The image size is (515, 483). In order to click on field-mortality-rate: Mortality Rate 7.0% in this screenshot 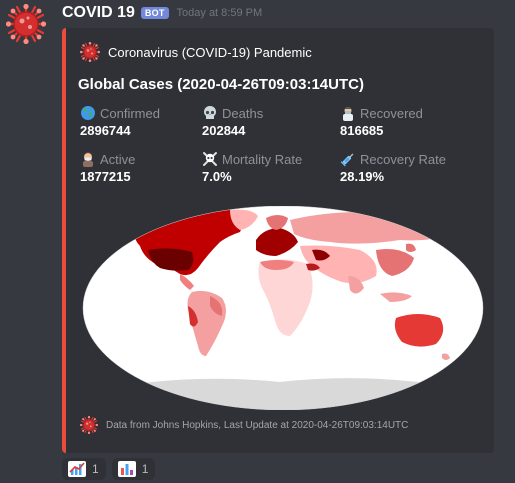, I will do `click(267, 168)`.